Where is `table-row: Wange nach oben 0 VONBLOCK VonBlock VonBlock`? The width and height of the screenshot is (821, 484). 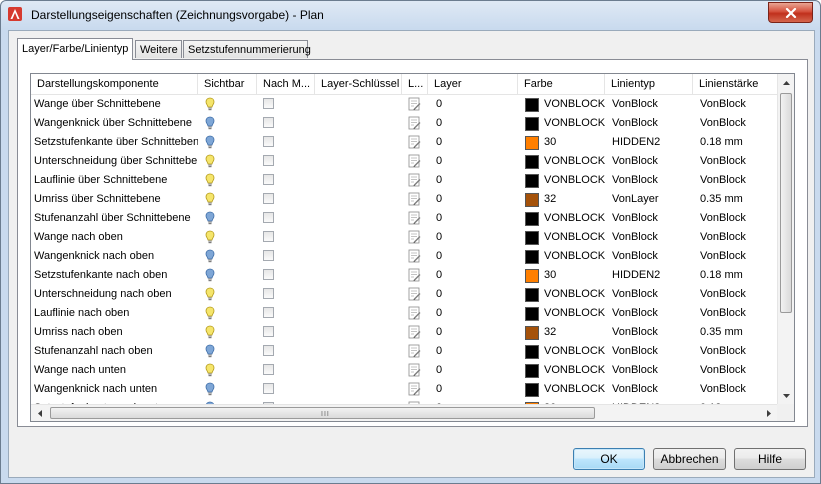
table-row: Wange nach oben 0 VONBLOCK VonBlock VonBlock is located at coordinates (404, 237).